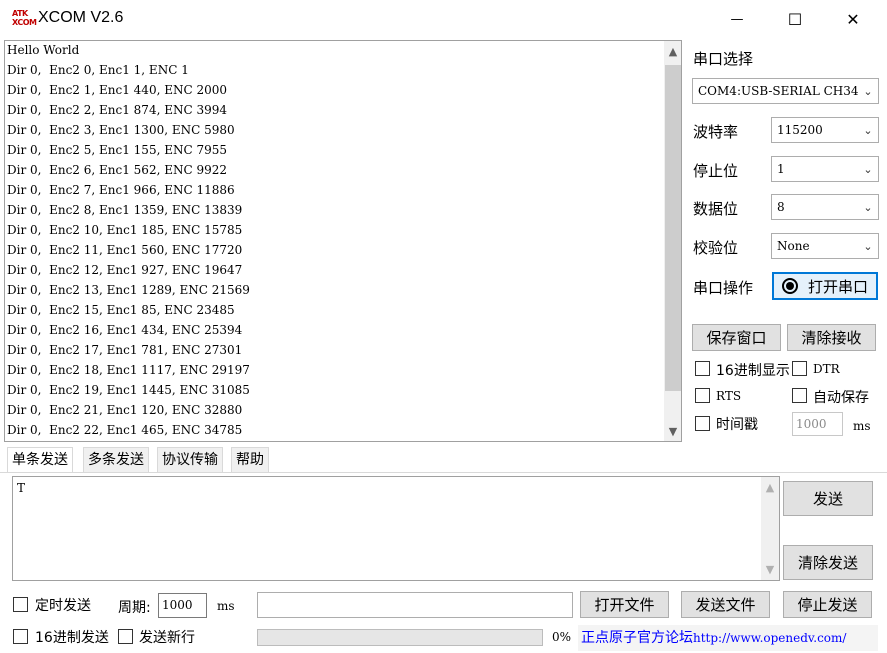  I want to click on open-port-label: 打开串口, so click(837, 286).